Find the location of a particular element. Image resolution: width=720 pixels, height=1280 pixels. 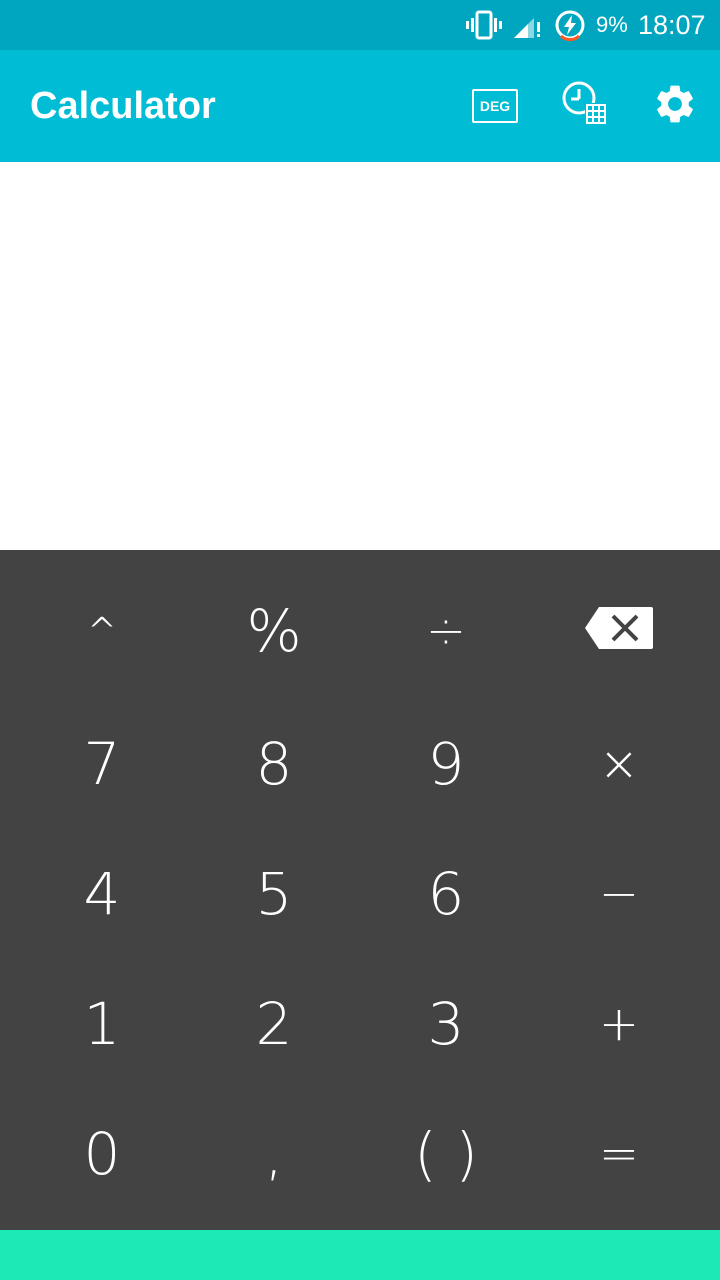

digit-0-key: 0 is located at coordinates (102, 1154).